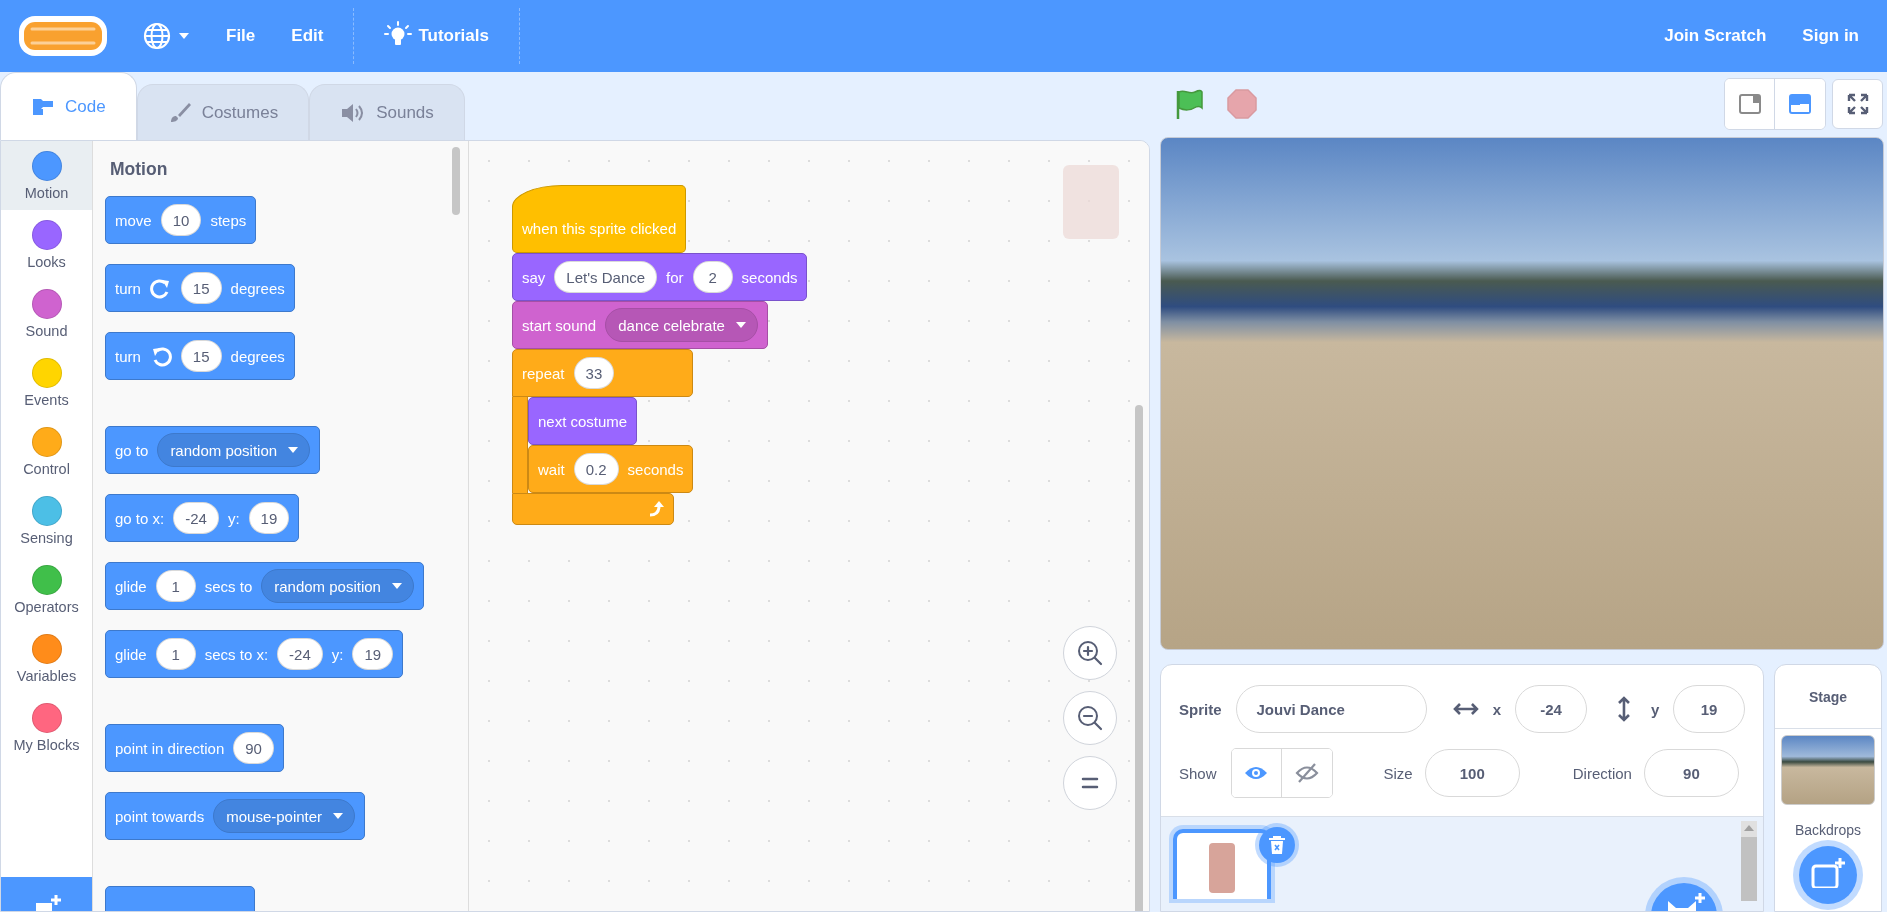 This screenshot has width=1887, height=912. What do you see at coordinates (140, 518) in the screenshot?
I see `block-label: go to x:` at bounding box center [140, 518].